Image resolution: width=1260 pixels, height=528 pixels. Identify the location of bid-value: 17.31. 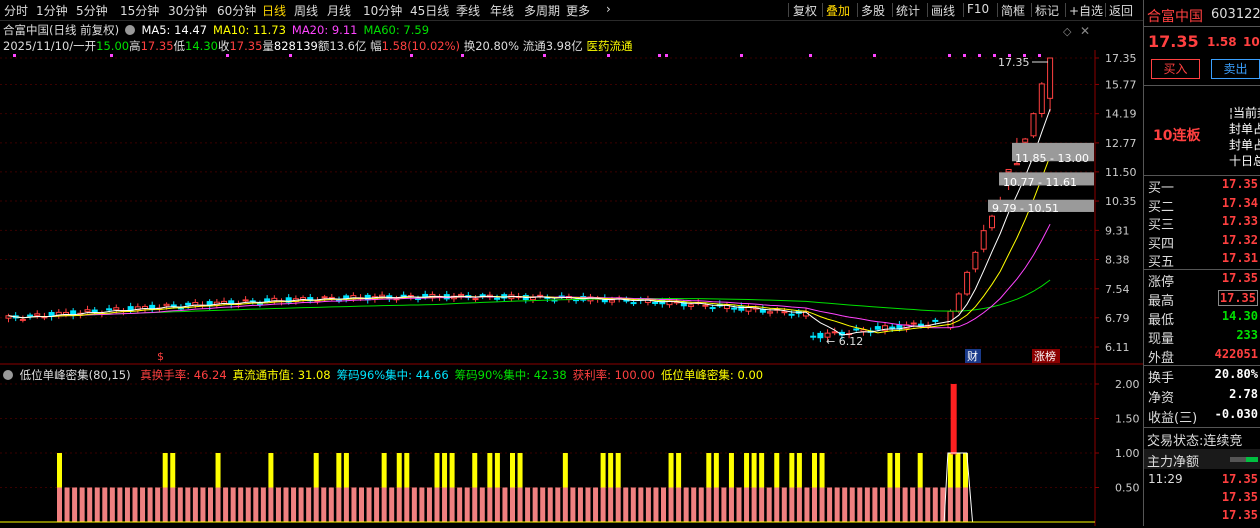
(1239, 258).